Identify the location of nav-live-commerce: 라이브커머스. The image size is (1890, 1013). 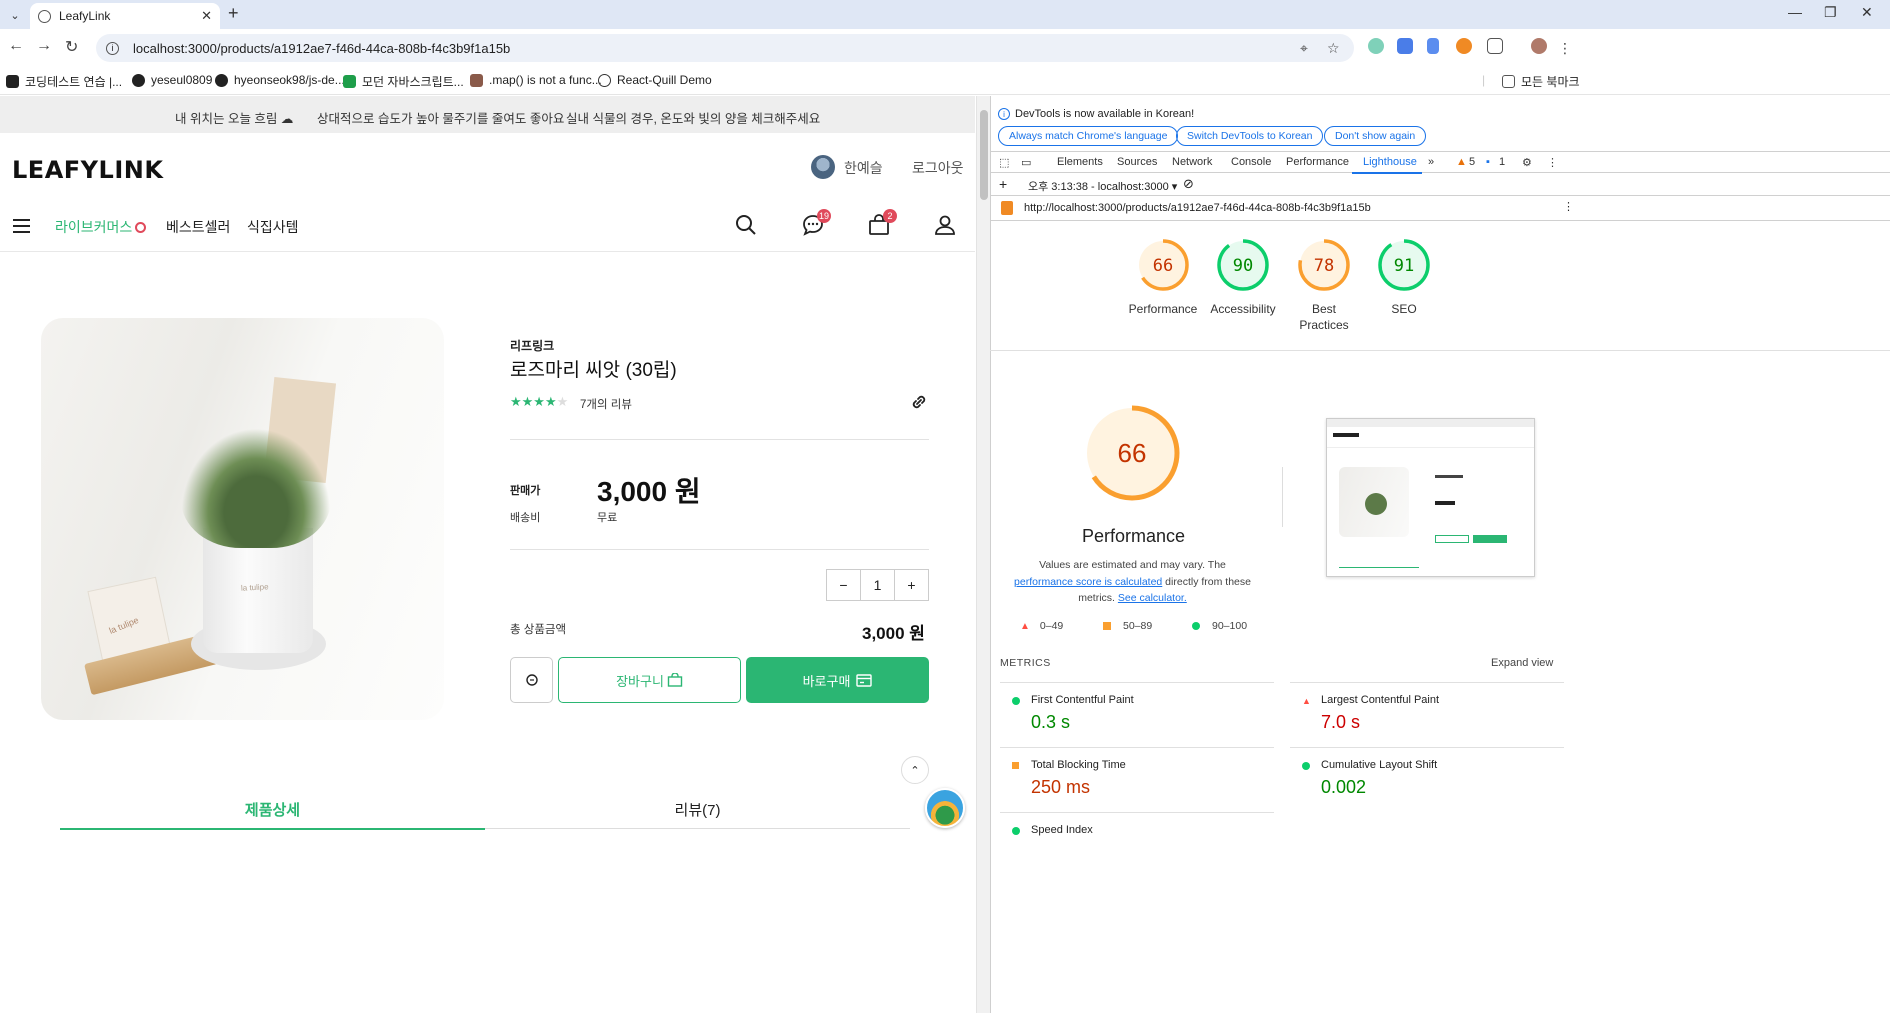
(101, 227).